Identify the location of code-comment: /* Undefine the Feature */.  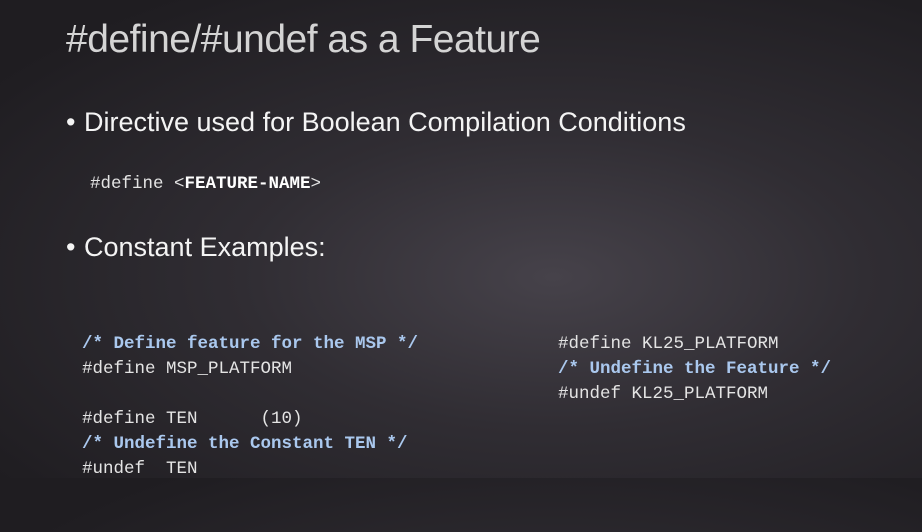
(695, 369).